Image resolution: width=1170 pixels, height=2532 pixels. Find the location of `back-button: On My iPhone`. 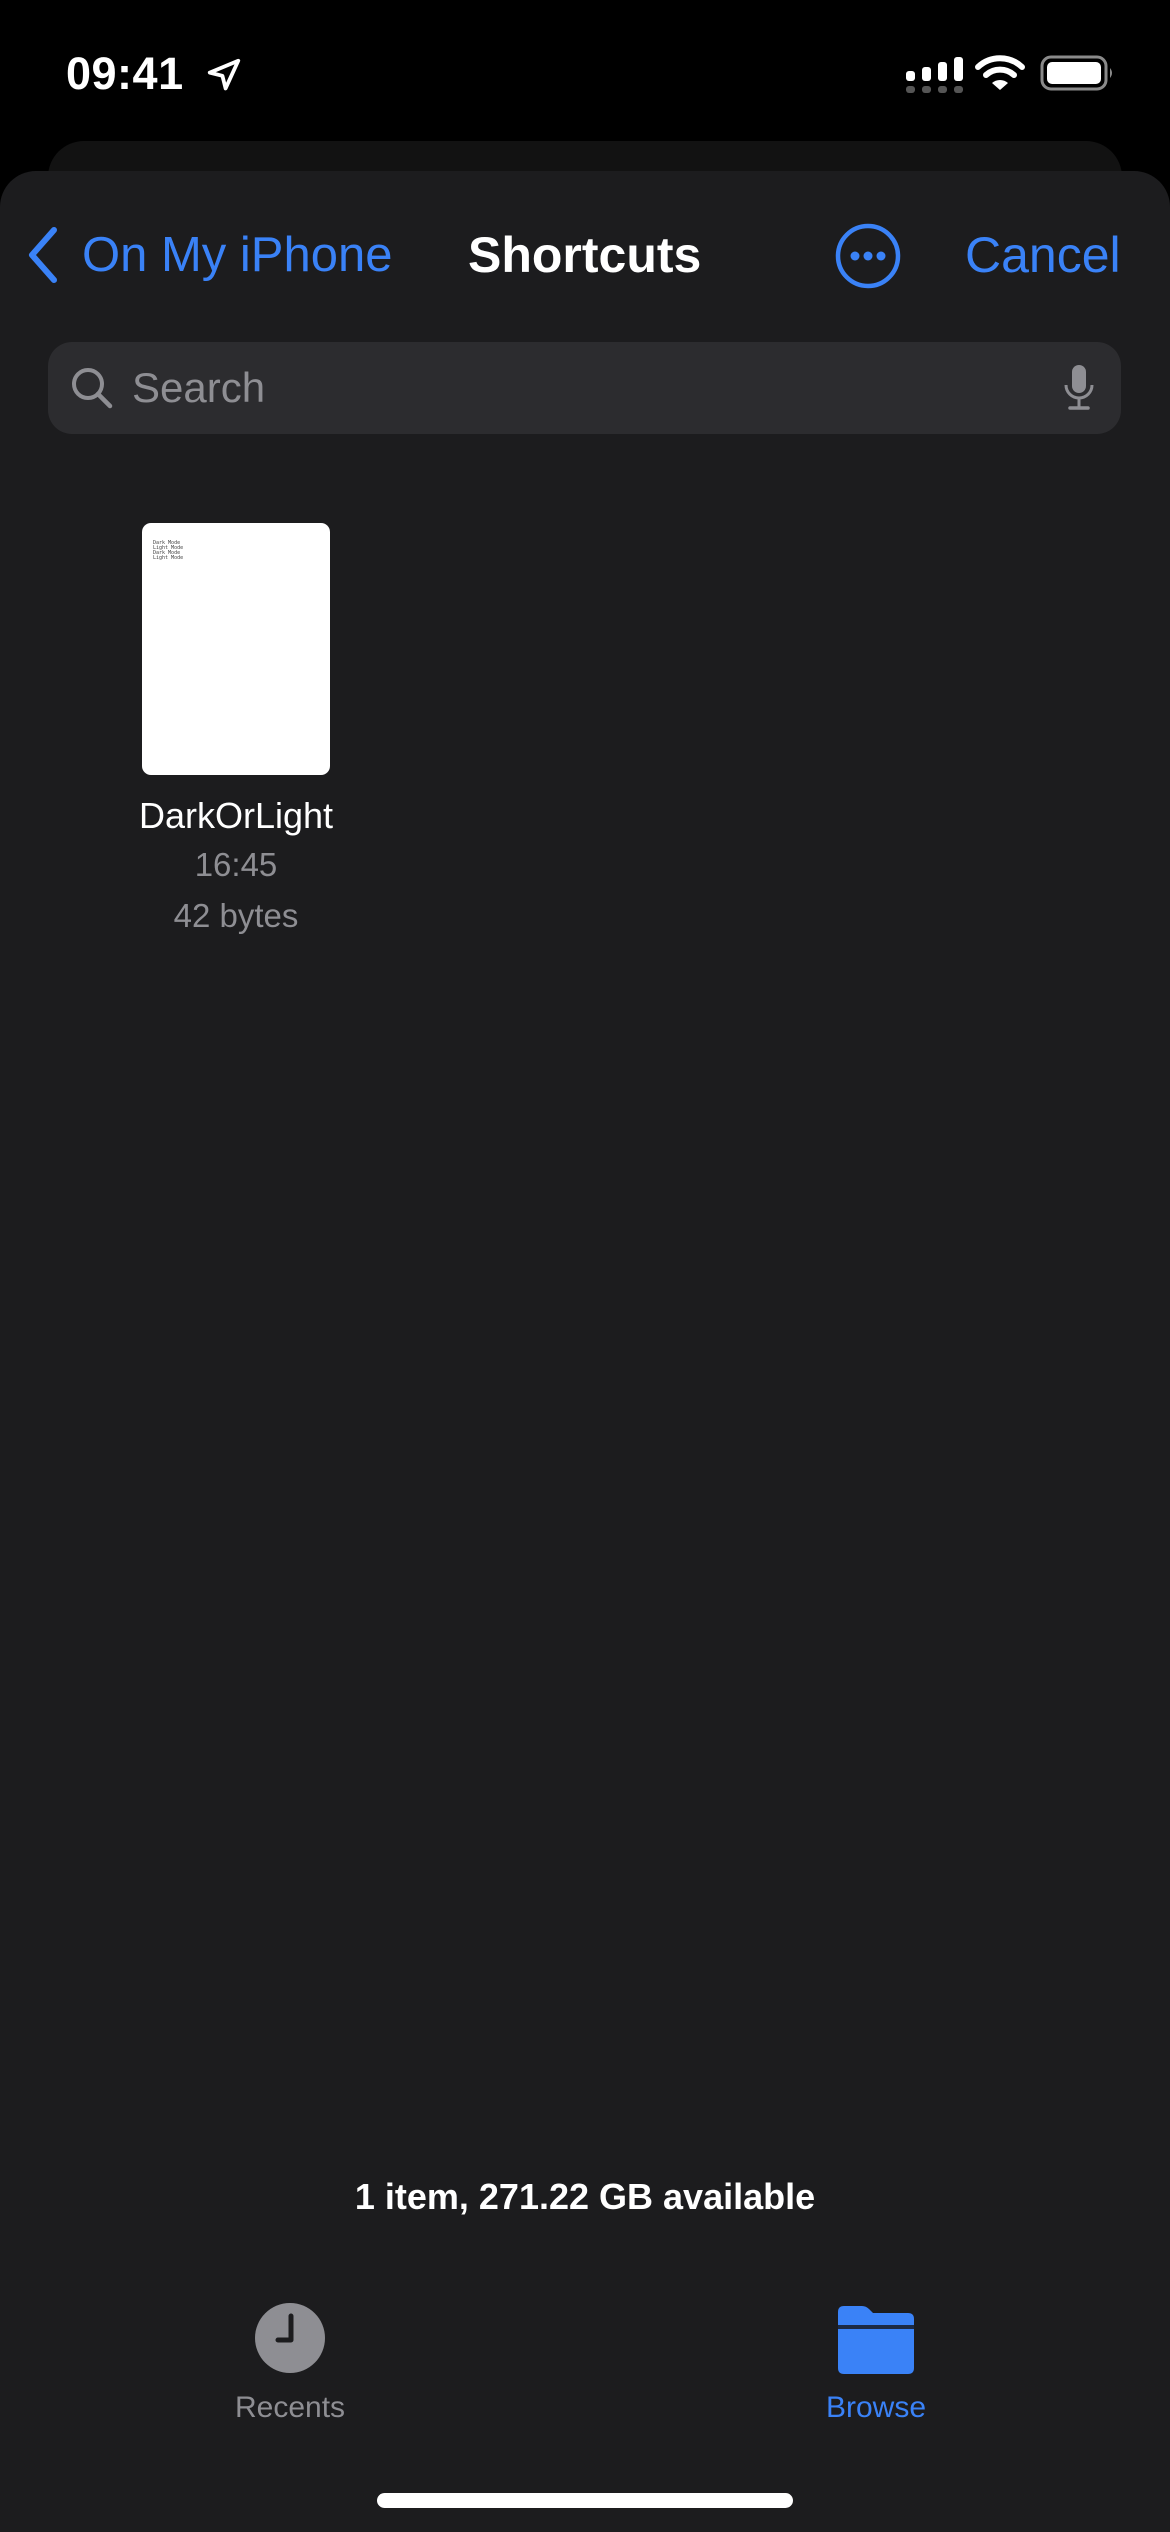

back-button: On My iPhone is located at coordinates (209, 255).